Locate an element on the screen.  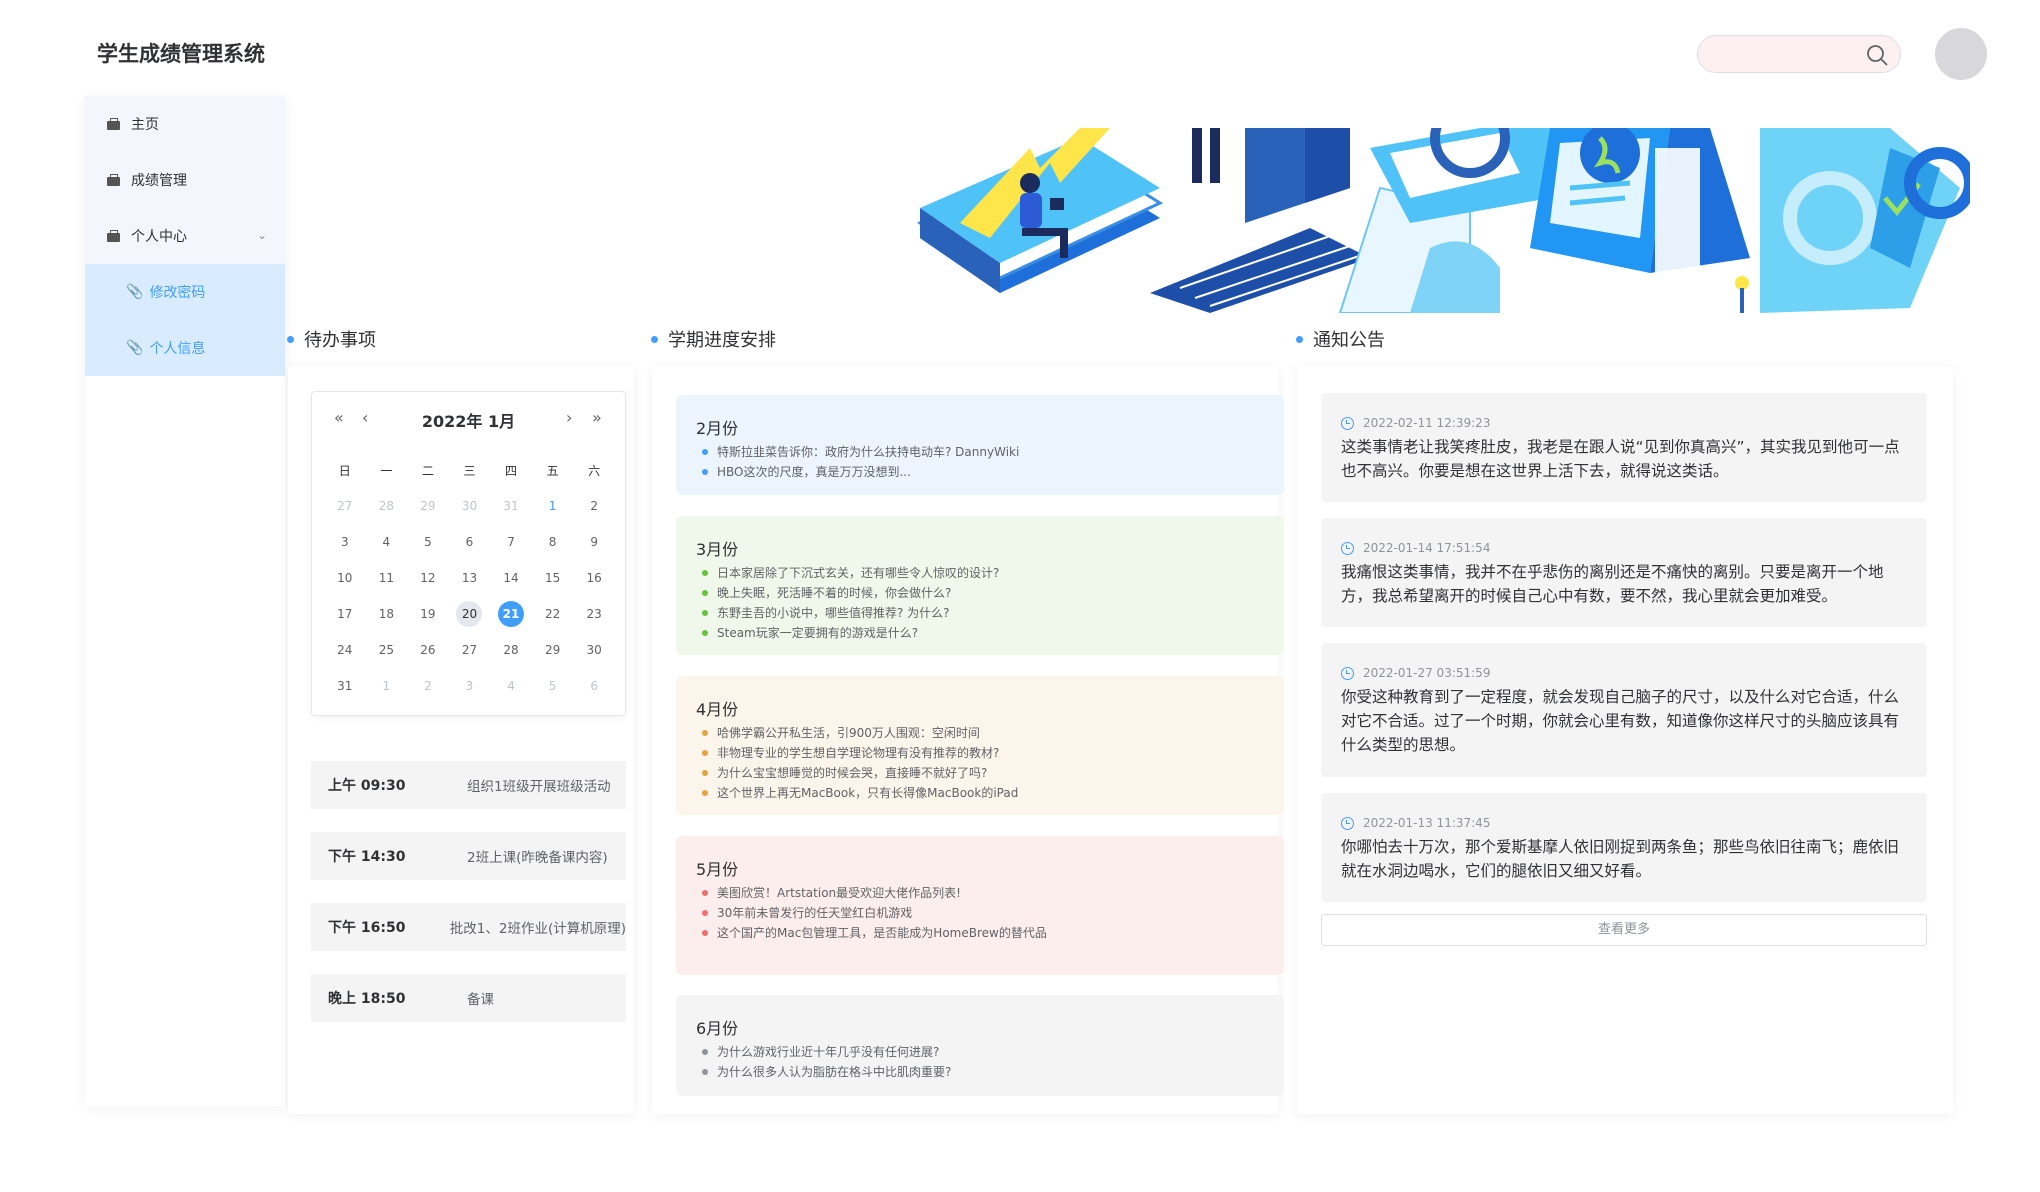
todo-text: 2班上课(昨晚备课内容) is located at coordinates (537, 858).